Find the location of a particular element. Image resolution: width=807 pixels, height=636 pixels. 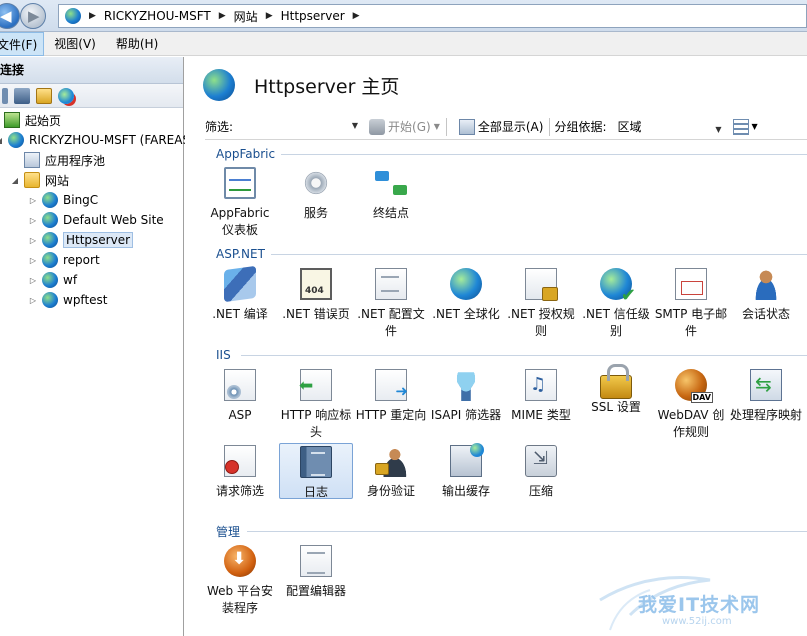

tree-node-site: ▷ BingC is located at coordinates (63, 200).